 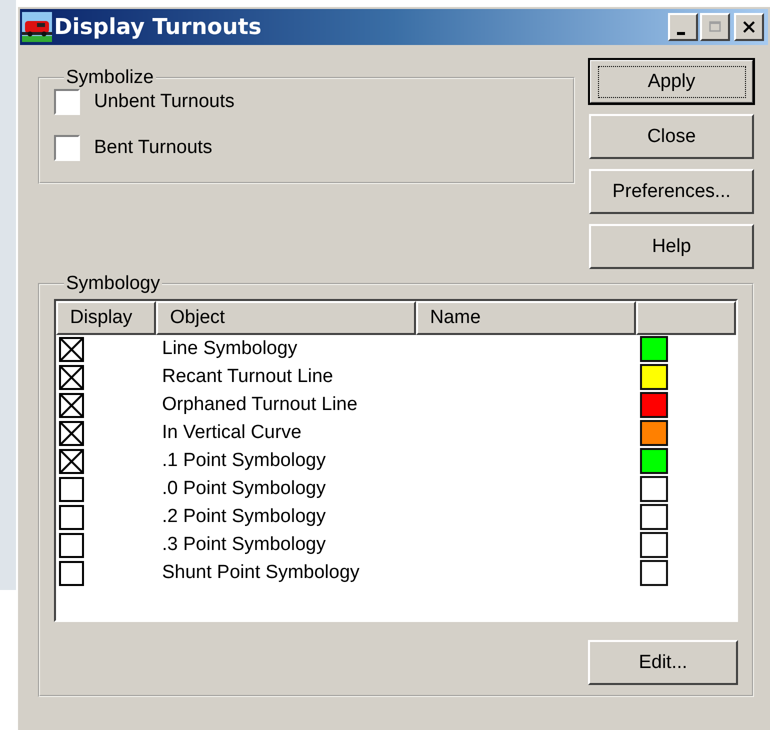 I want to click on column-header: Object, so click(x=286, y=318).